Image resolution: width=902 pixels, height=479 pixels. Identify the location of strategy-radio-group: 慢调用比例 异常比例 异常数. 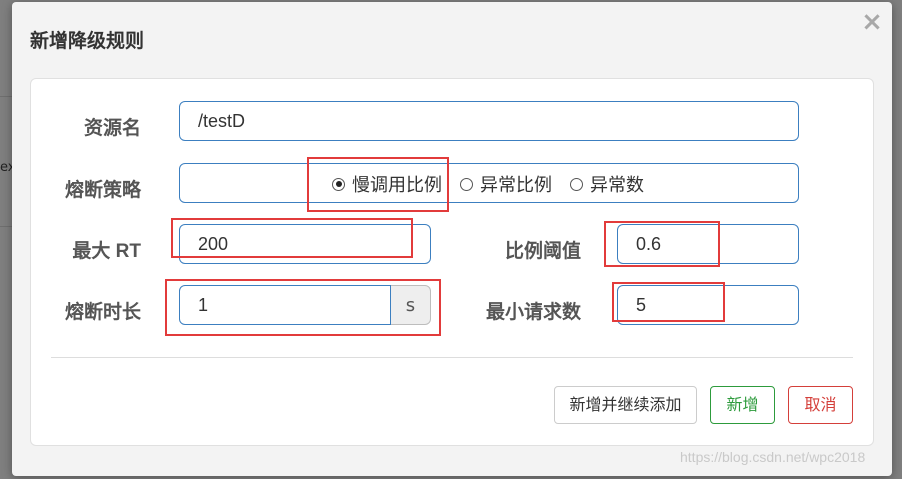
(489, 183).